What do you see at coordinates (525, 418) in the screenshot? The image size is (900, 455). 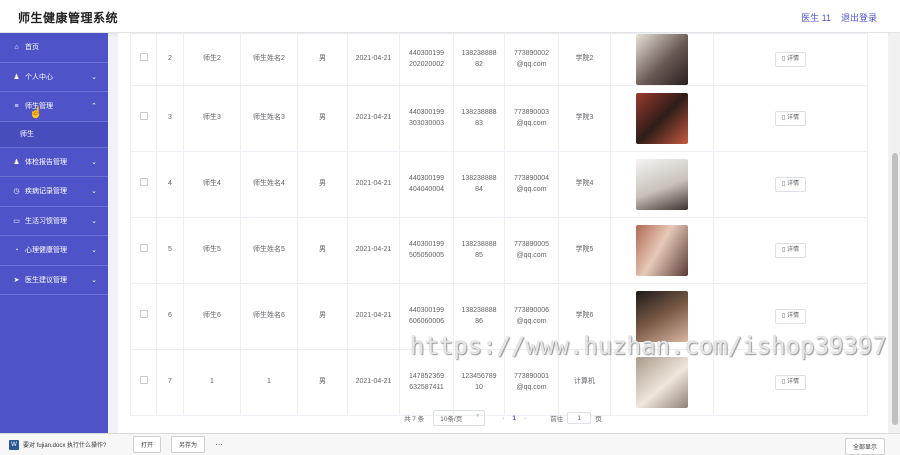 I see `next-page-button: ›` at bounding box center [525, 418].